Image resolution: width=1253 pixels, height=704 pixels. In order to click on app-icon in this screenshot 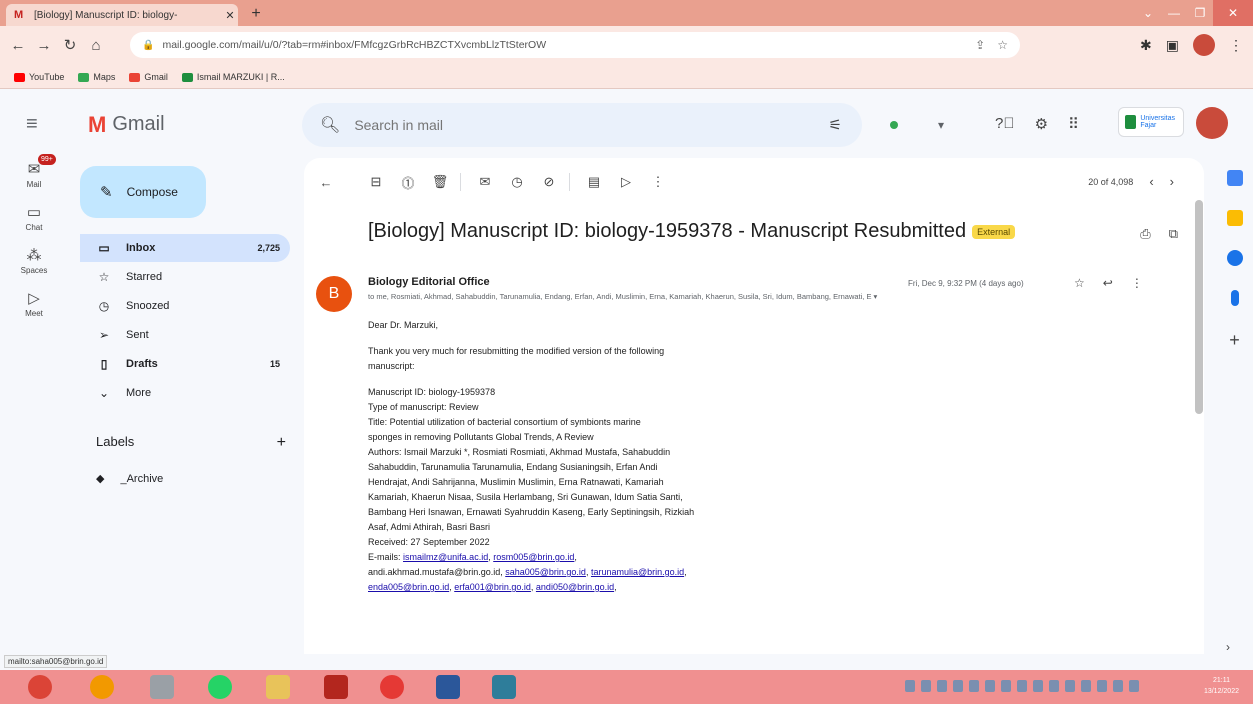, I will do `click(504, 687)`.